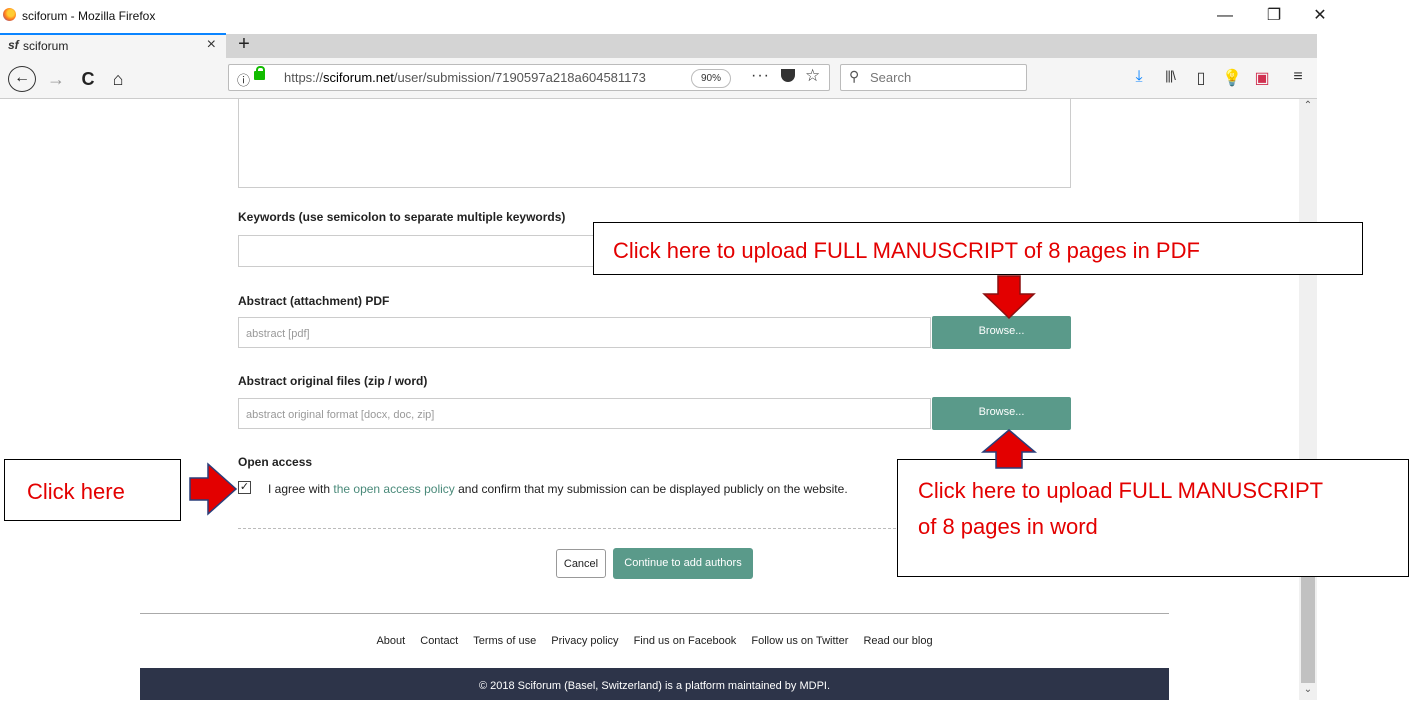 Image resolution: width=1411 pixels, height=705 pixels. What do you see at coordinates (1009, 297) in the screenshot?
I see `down-arrow-icon` at bounding box center [1009, 297].